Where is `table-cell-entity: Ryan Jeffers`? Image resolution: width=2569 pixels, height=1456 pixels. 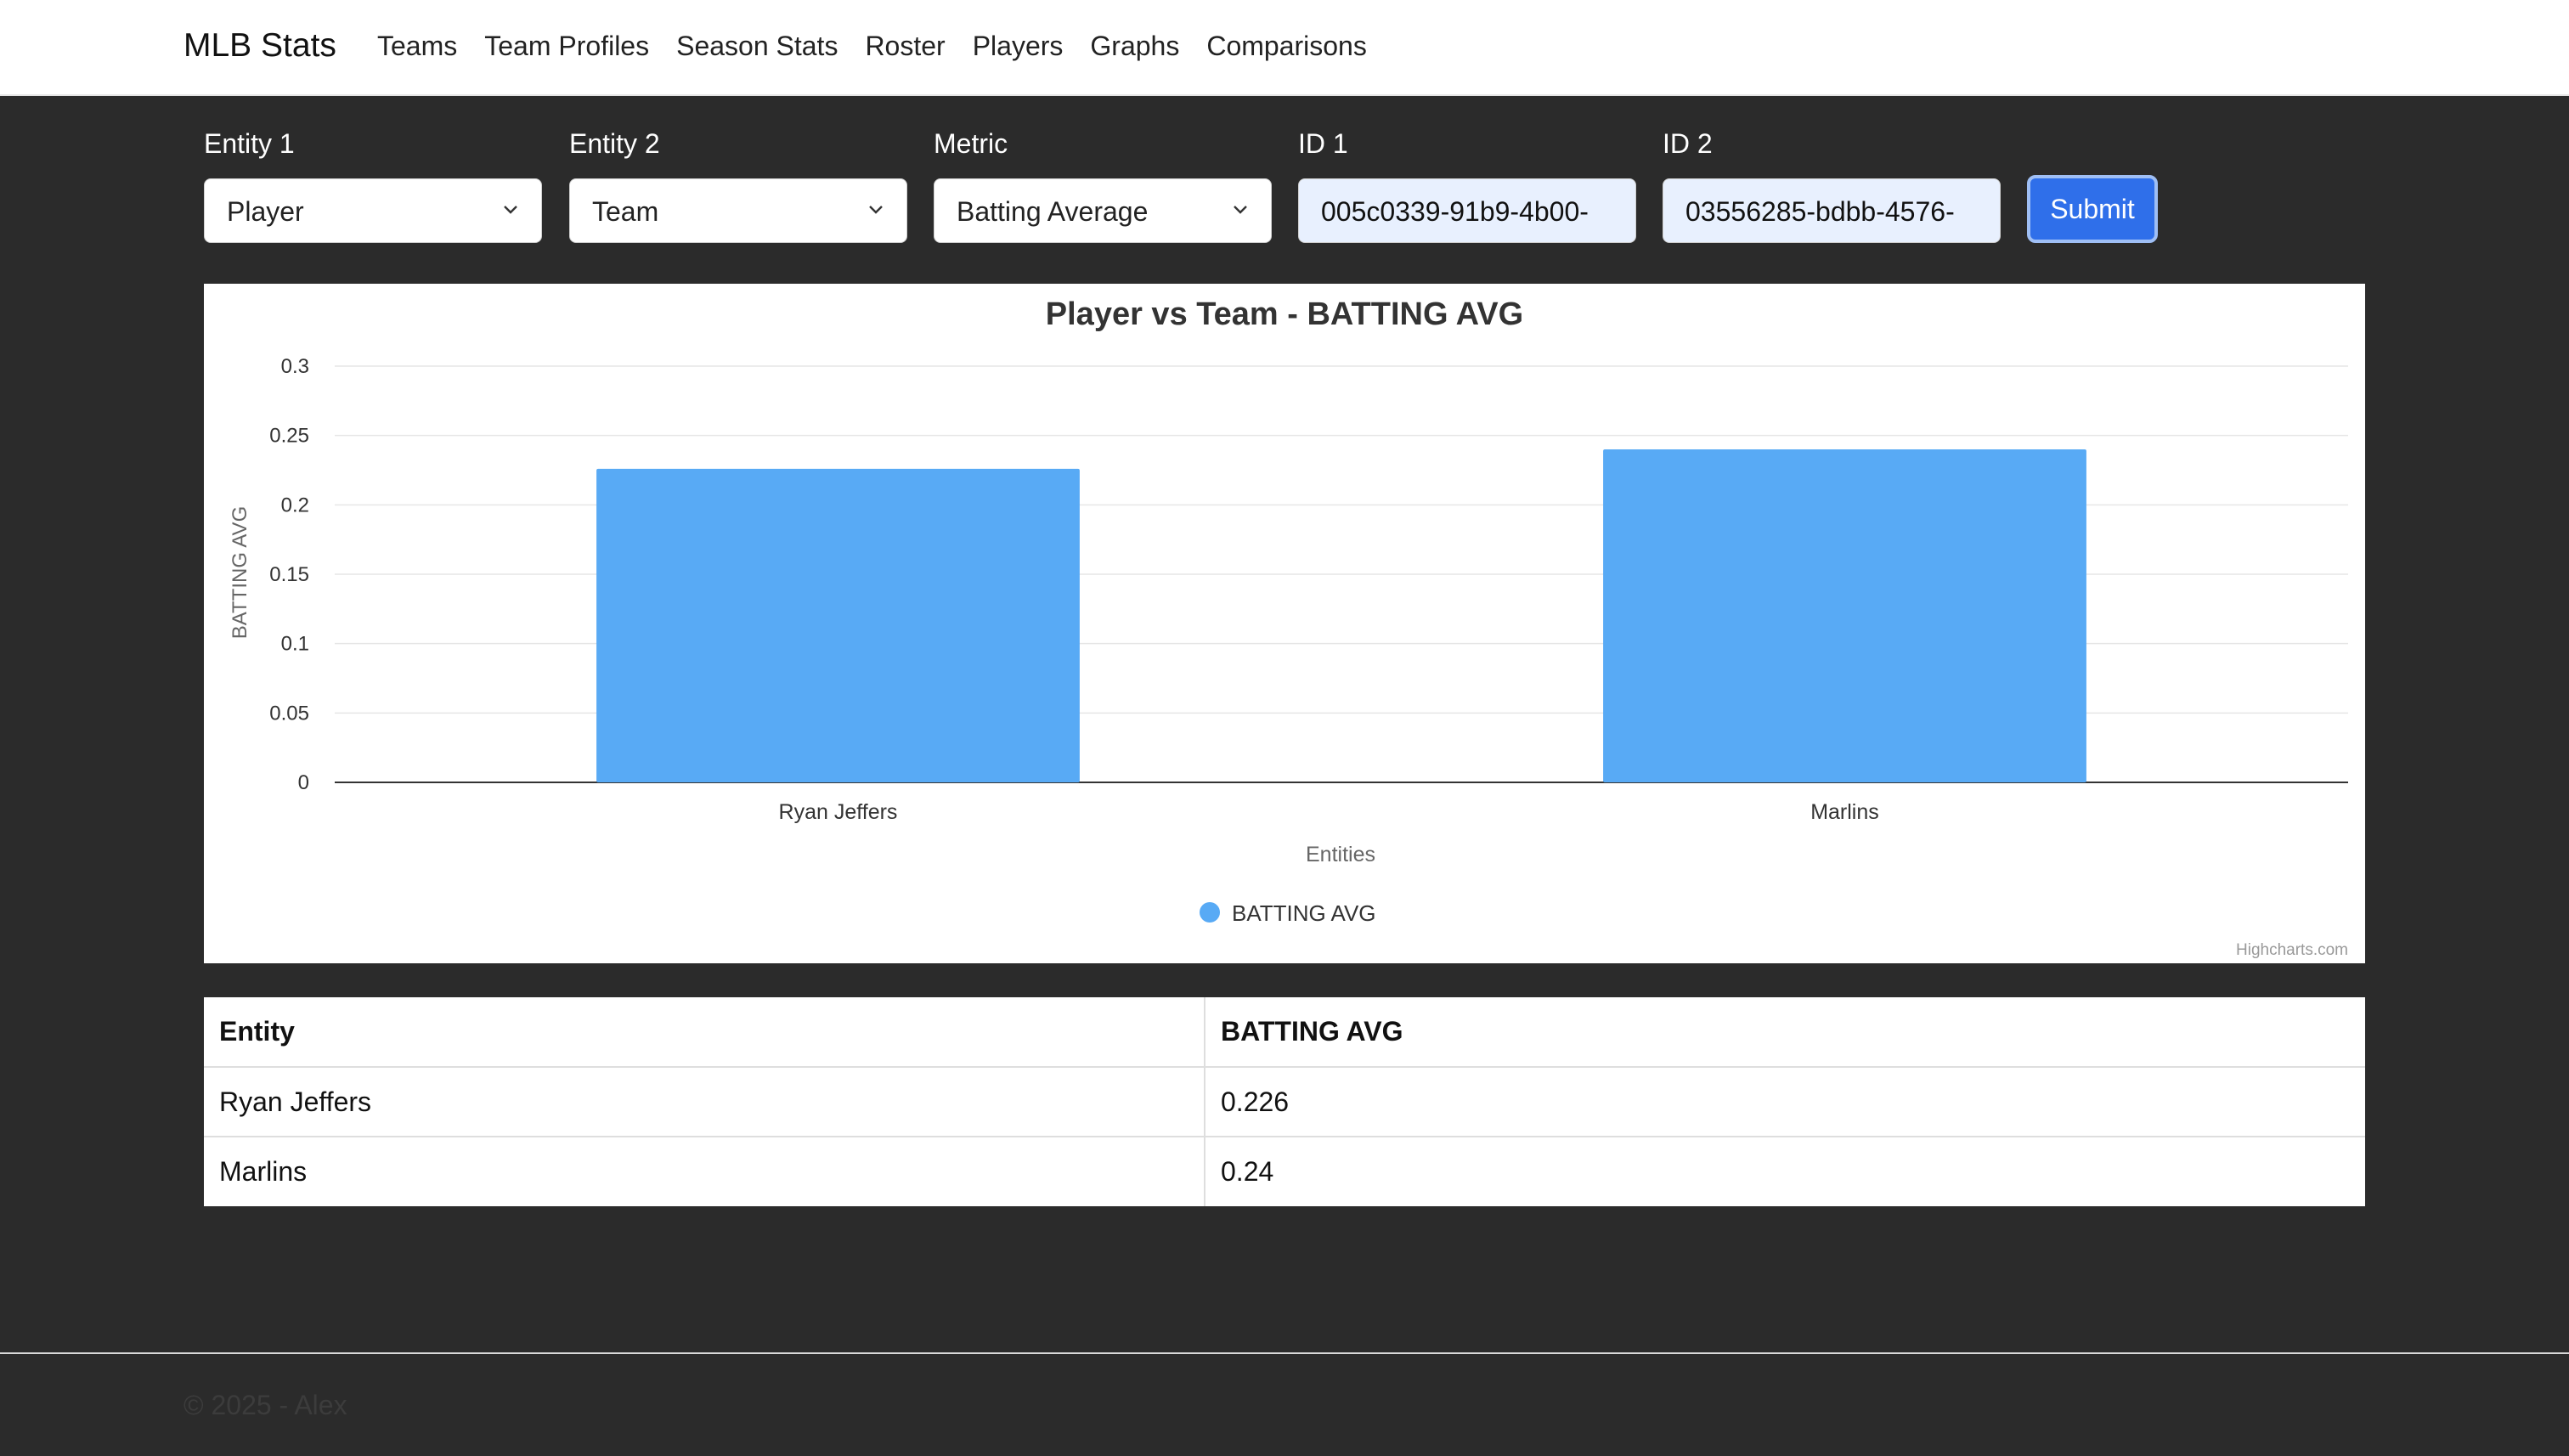
table-cell-entity: Ryan Jeffers is located at coordinates (704, 1102).